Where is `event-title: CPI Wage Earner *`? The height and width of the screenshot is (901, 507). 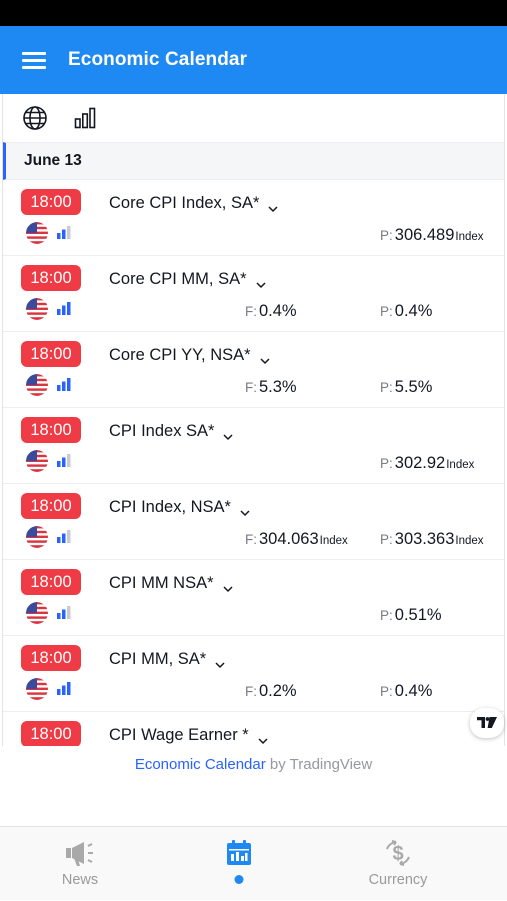
event-title: CPI Wage Earner * is located at coordinates (188, 735).